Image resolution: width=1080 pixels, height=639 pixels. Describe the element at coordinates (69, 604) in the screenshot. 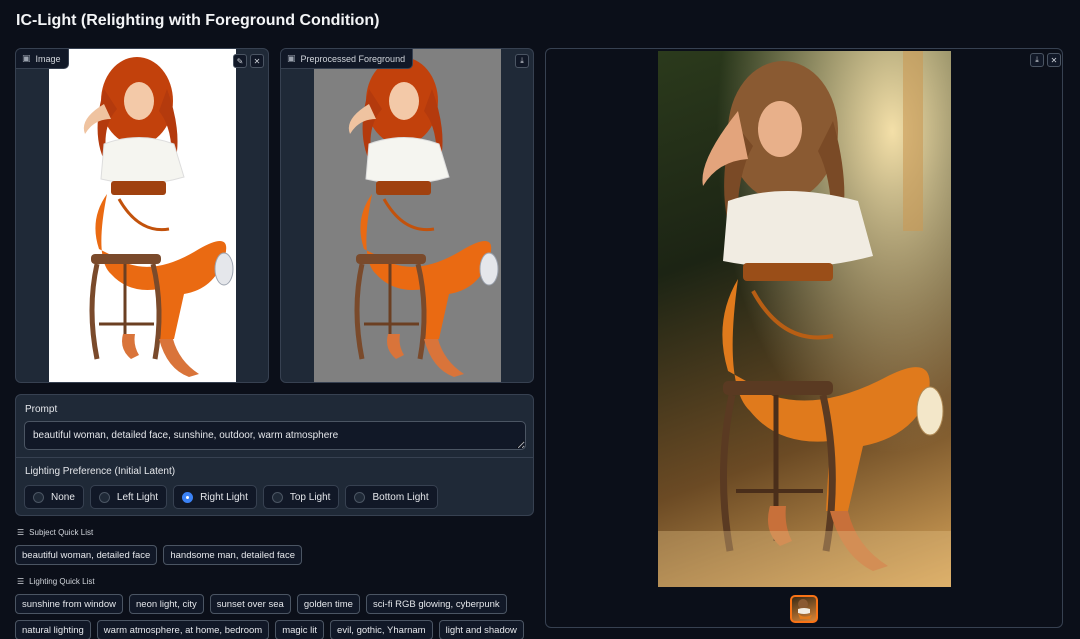

I see `lighting-chip: sunshine from window` at that location.